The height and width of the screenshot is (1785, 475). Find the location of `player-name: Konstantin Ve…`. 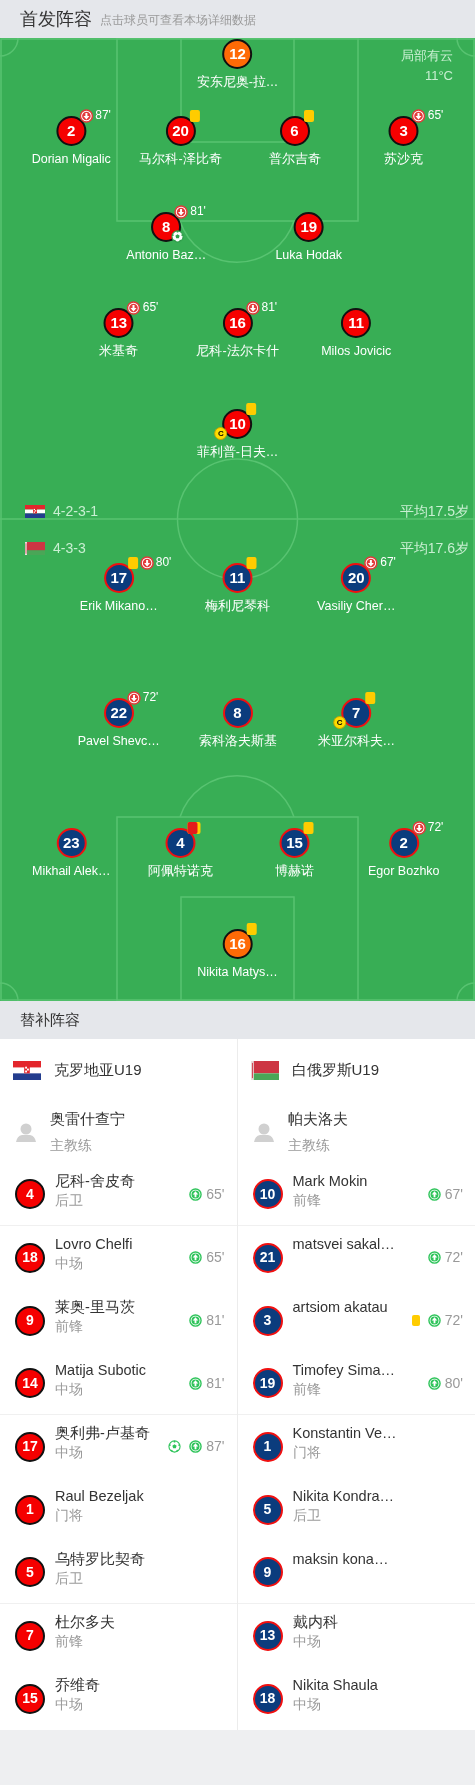

player-name: Konstantin Ve… is located at coordinates (377, 1433).